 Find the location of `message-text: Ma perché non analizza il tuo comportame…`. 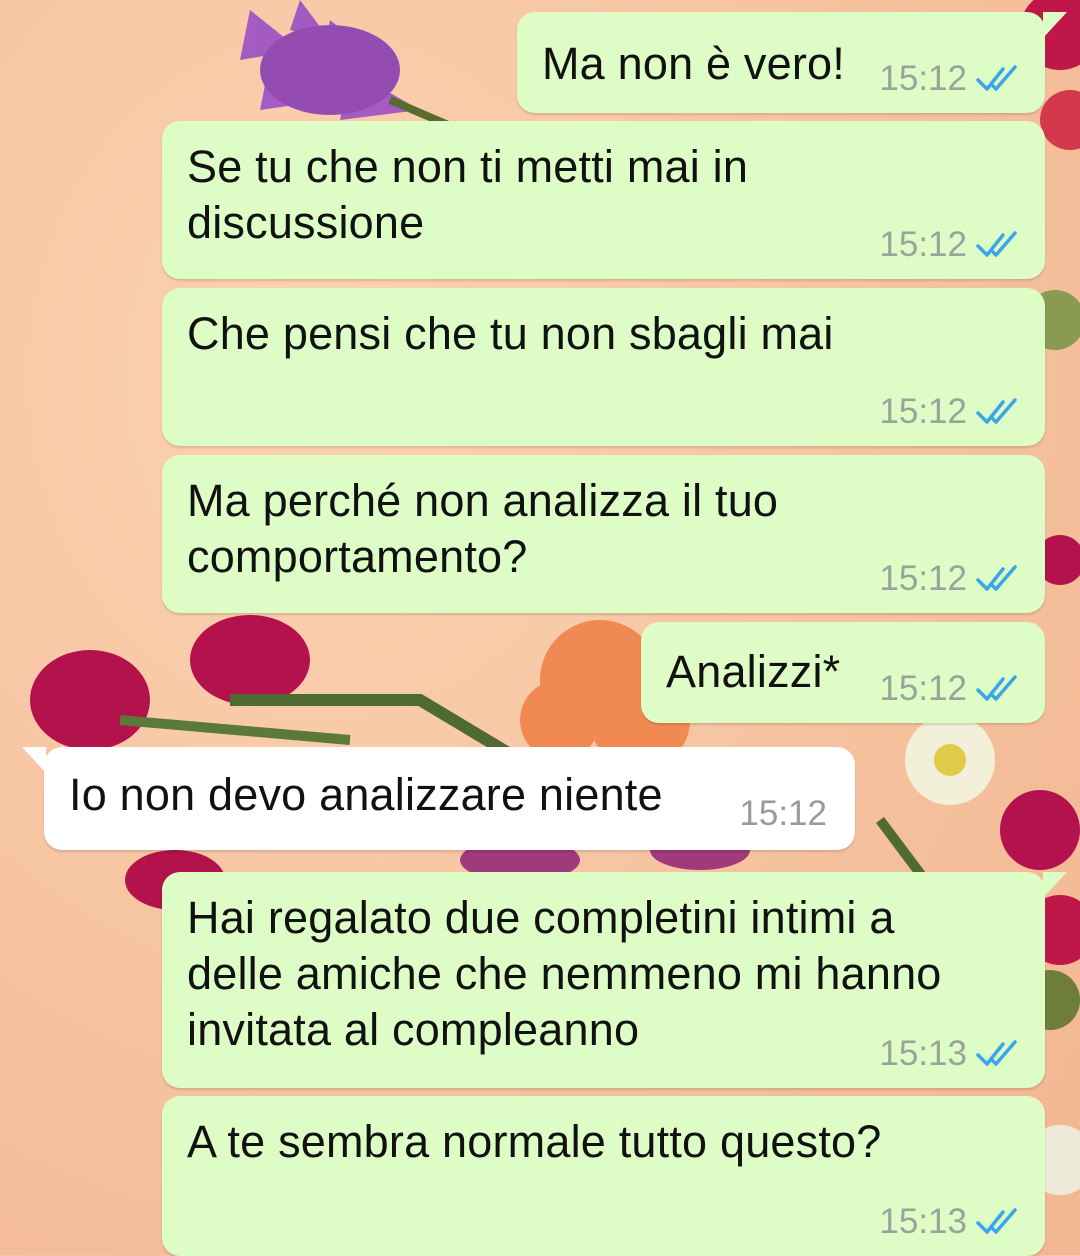

message-text: Ma perché non analizza il tuo comportame… is located at coordinates (483, 528).